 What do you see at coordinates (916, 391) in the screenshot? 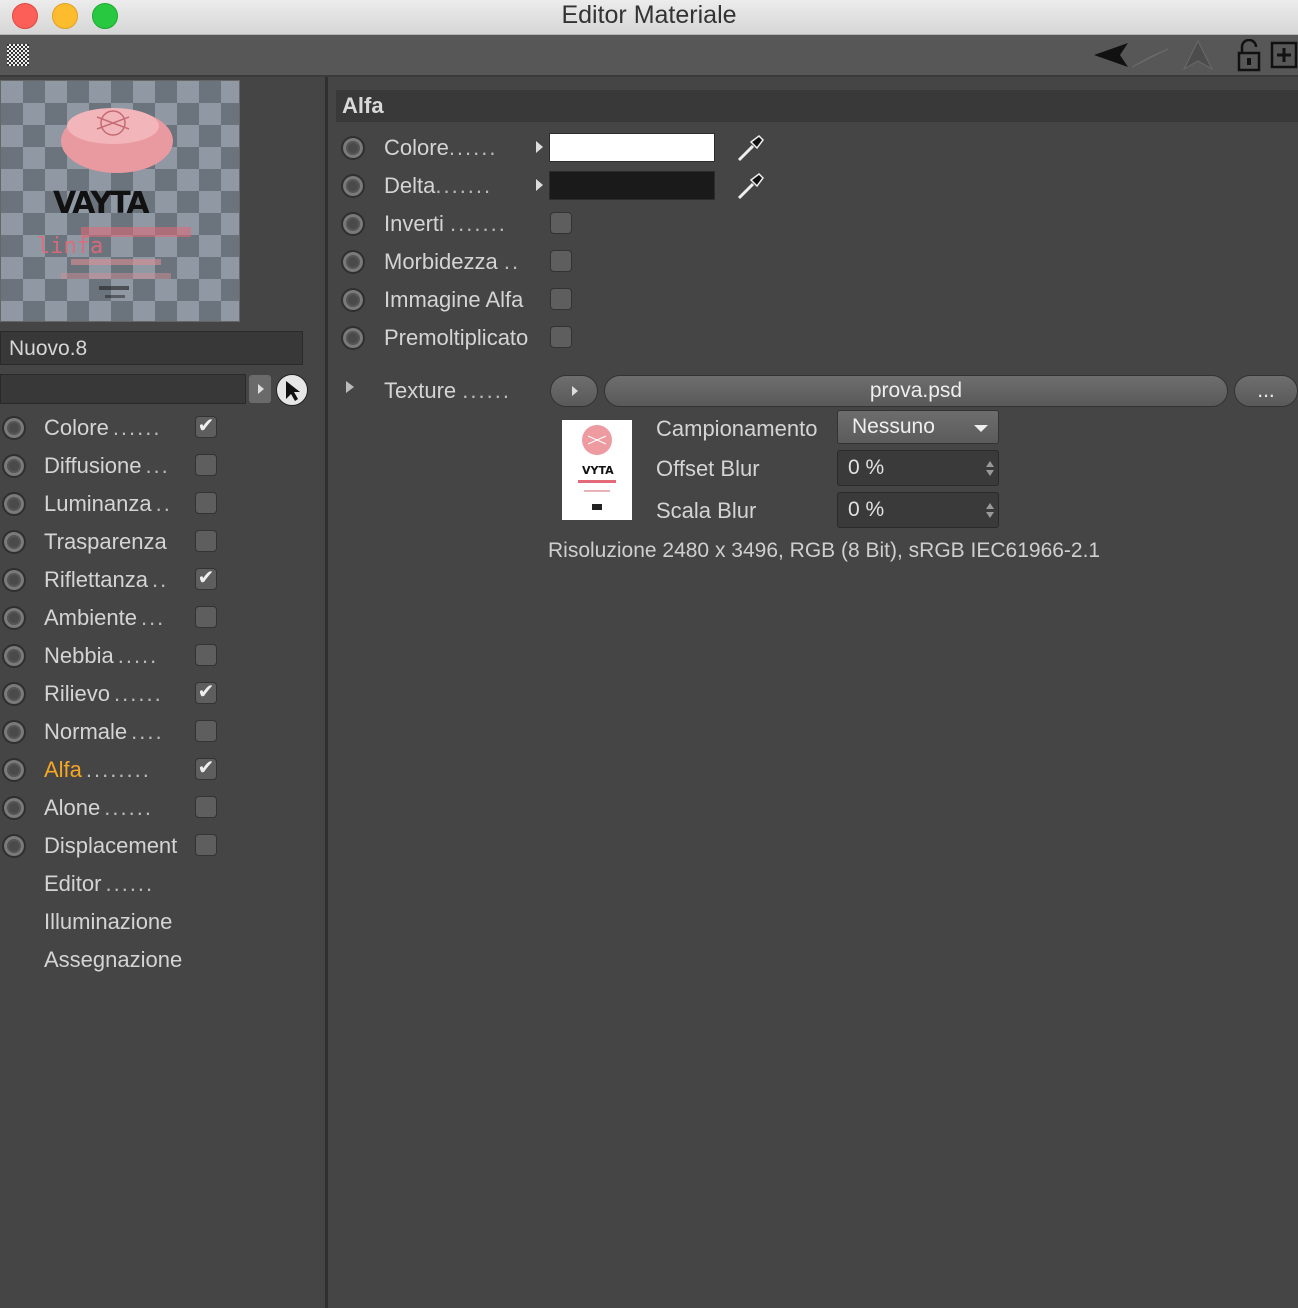
I see `texture-file-button: prova.psd` at bounding box center [916, 391].